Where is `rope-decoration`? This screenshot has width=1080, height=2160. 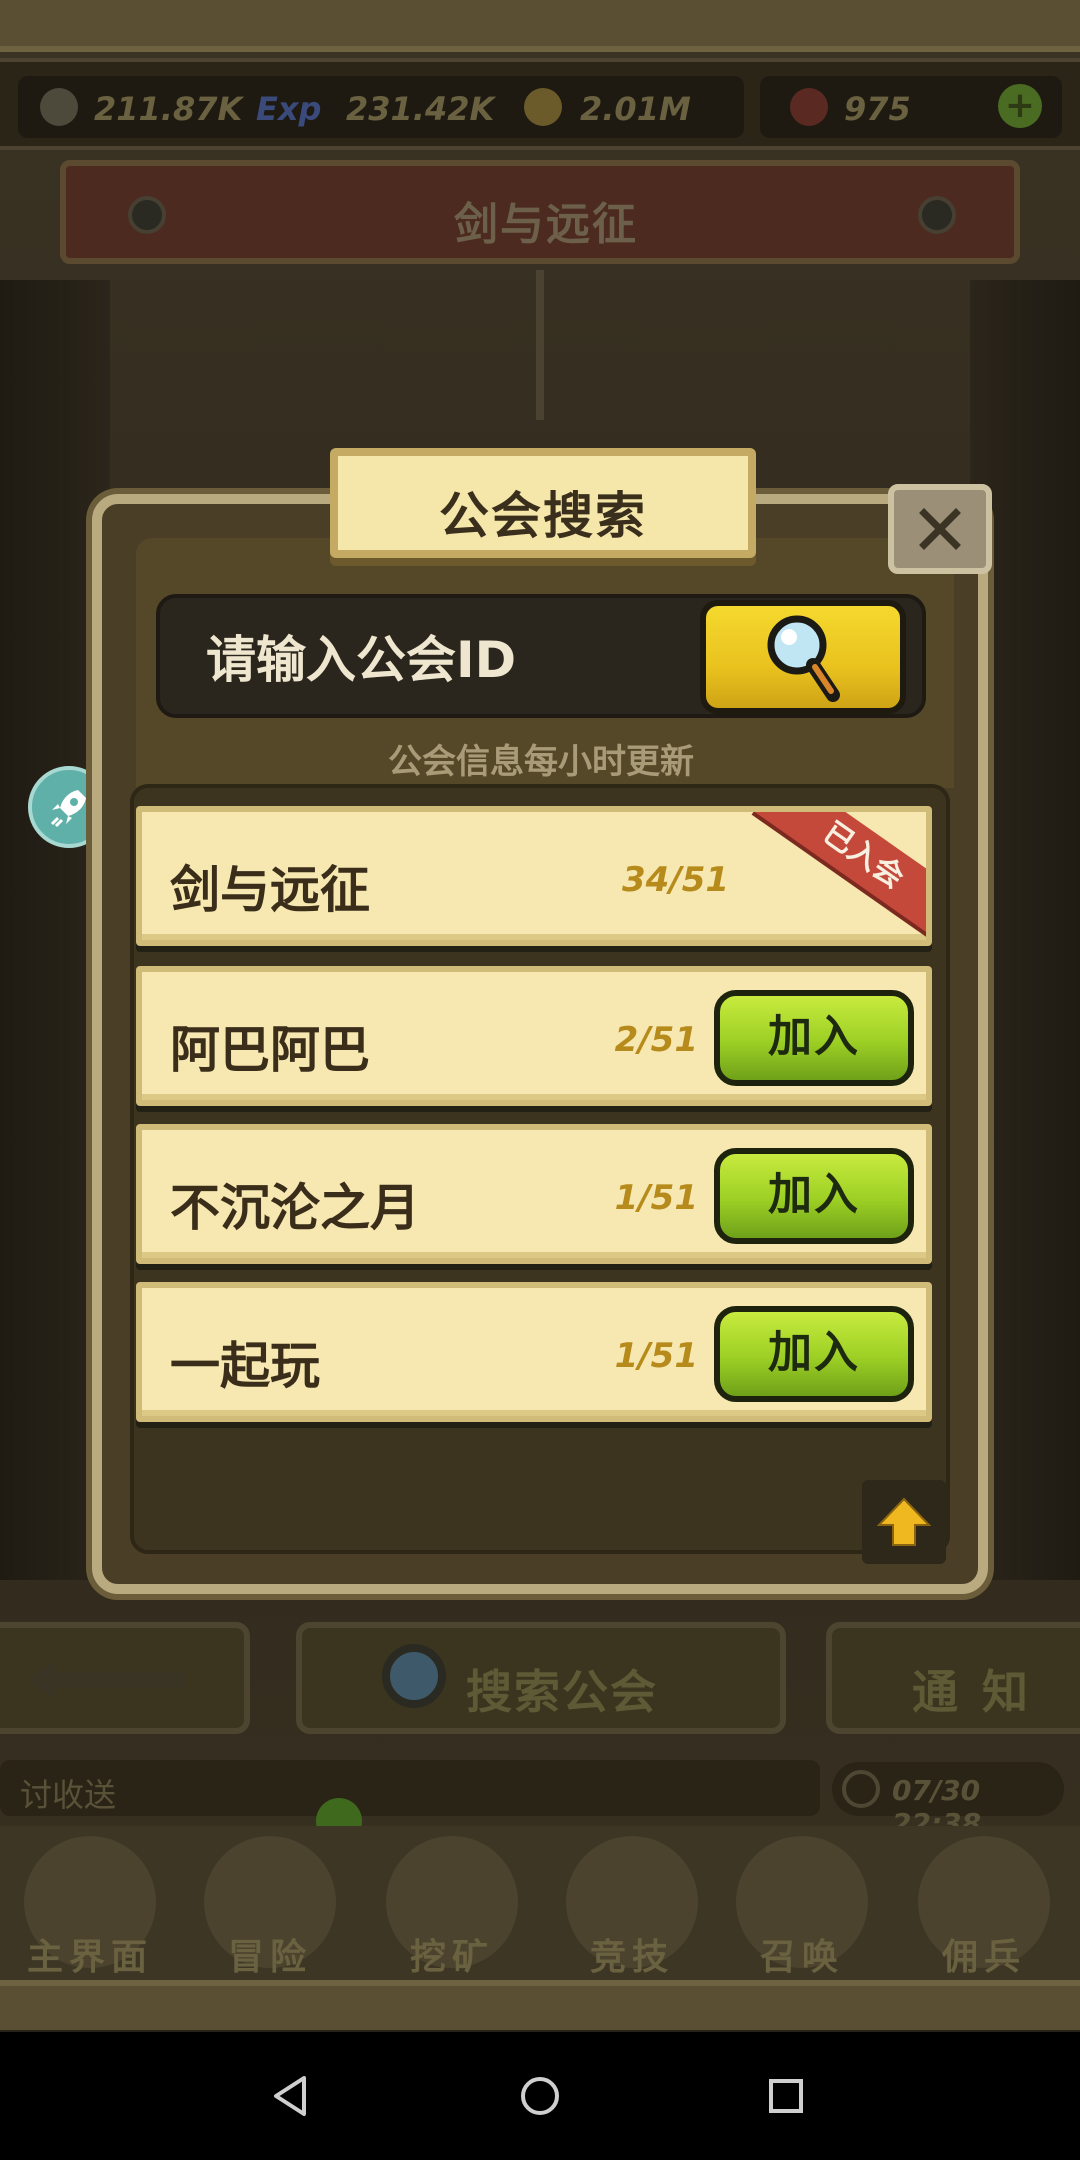 rope-decoration is located at coordinates (540, 345).